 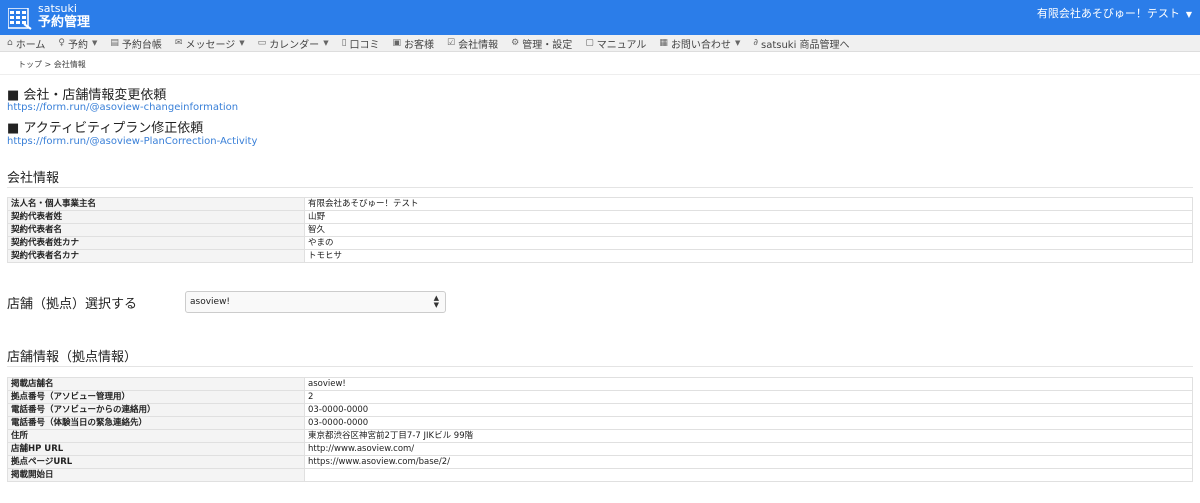 I want to click on store-select-value: asoview!, so click(x=210, y=302).